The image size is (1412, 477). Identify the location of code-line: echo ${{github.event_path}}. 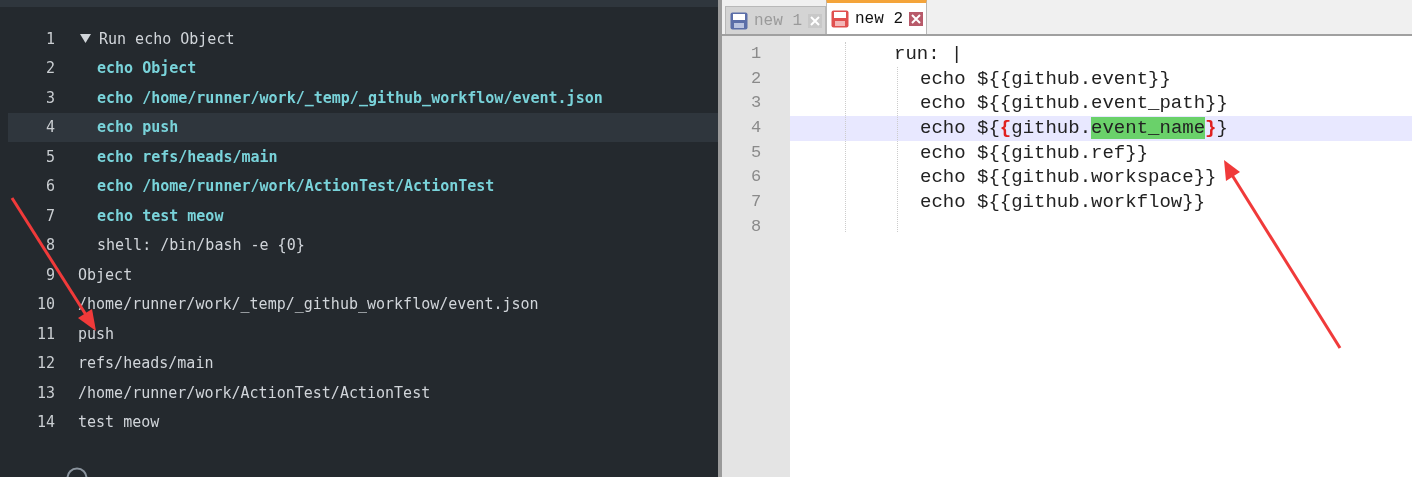
(1074, 104).